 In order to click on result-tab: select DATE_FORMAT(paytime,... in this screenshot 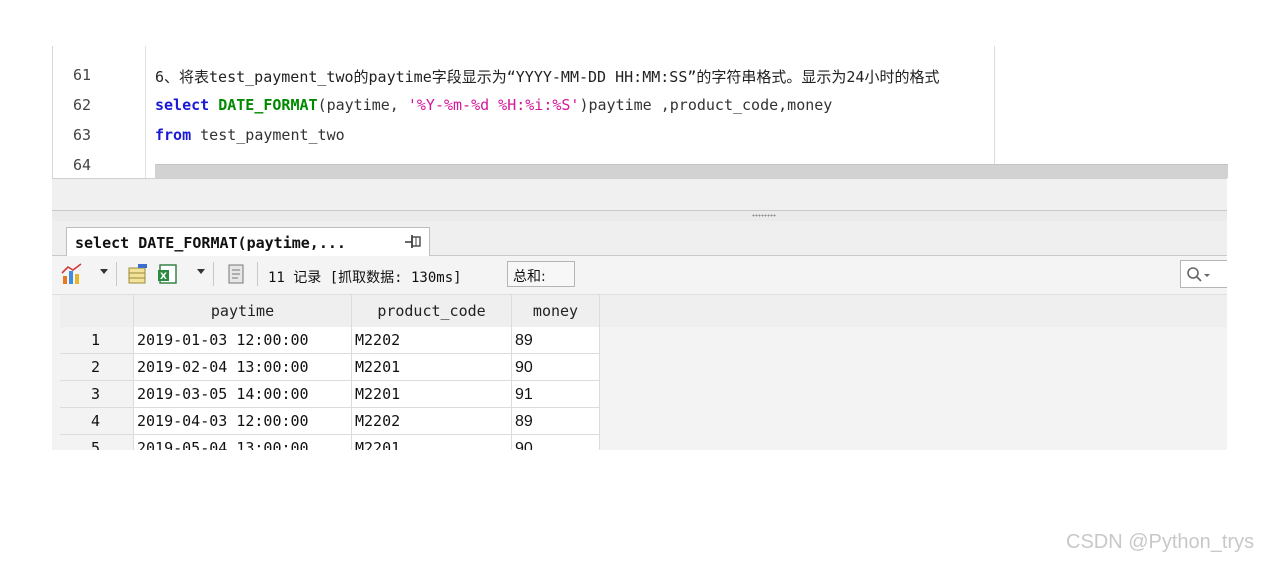, I will do `click(248, 241)`.